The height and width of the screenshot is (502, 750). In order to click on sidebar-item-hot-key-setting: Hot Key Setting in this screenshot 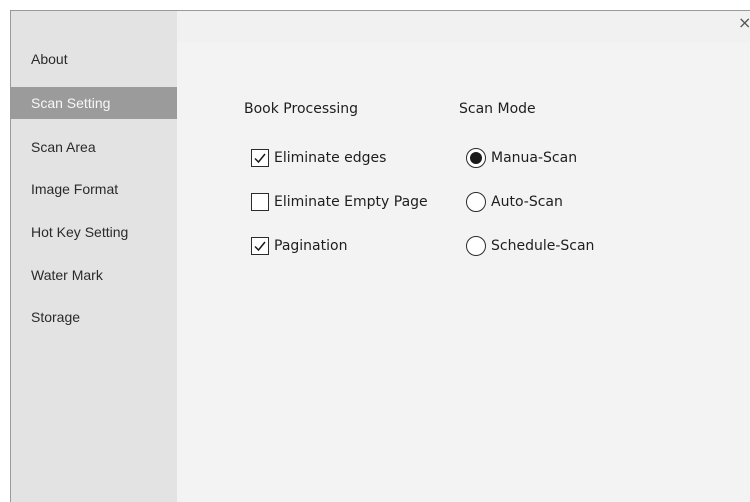, I will do `click(94, 232)`.